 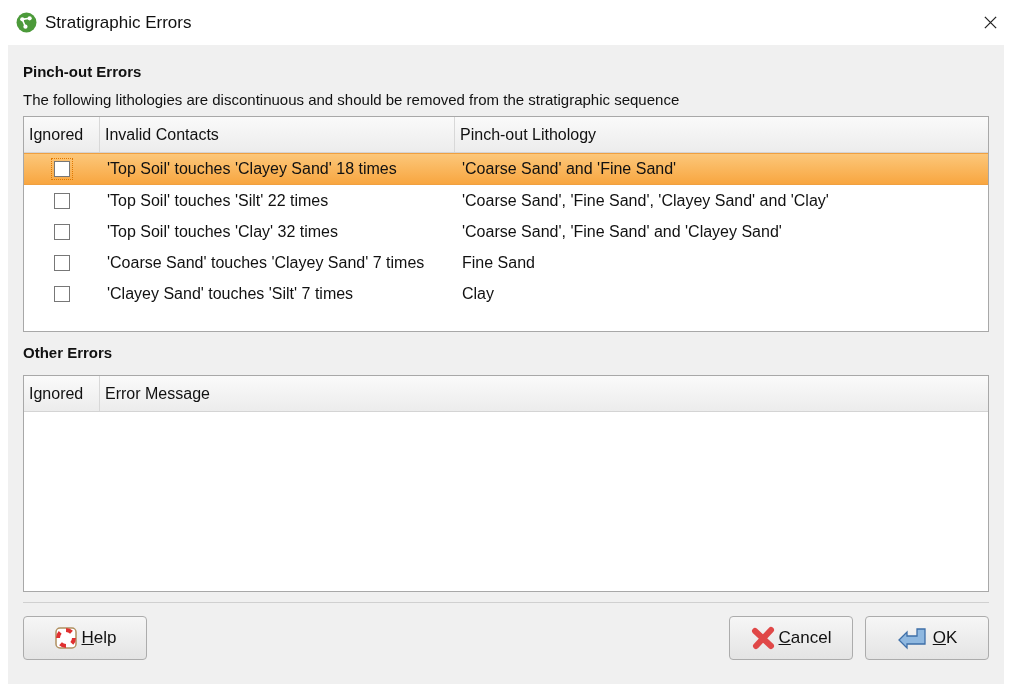 What do you see at coordinates (762, 638) in the screenshot?
I see `cross-icon` at bounding box center [762, 638].